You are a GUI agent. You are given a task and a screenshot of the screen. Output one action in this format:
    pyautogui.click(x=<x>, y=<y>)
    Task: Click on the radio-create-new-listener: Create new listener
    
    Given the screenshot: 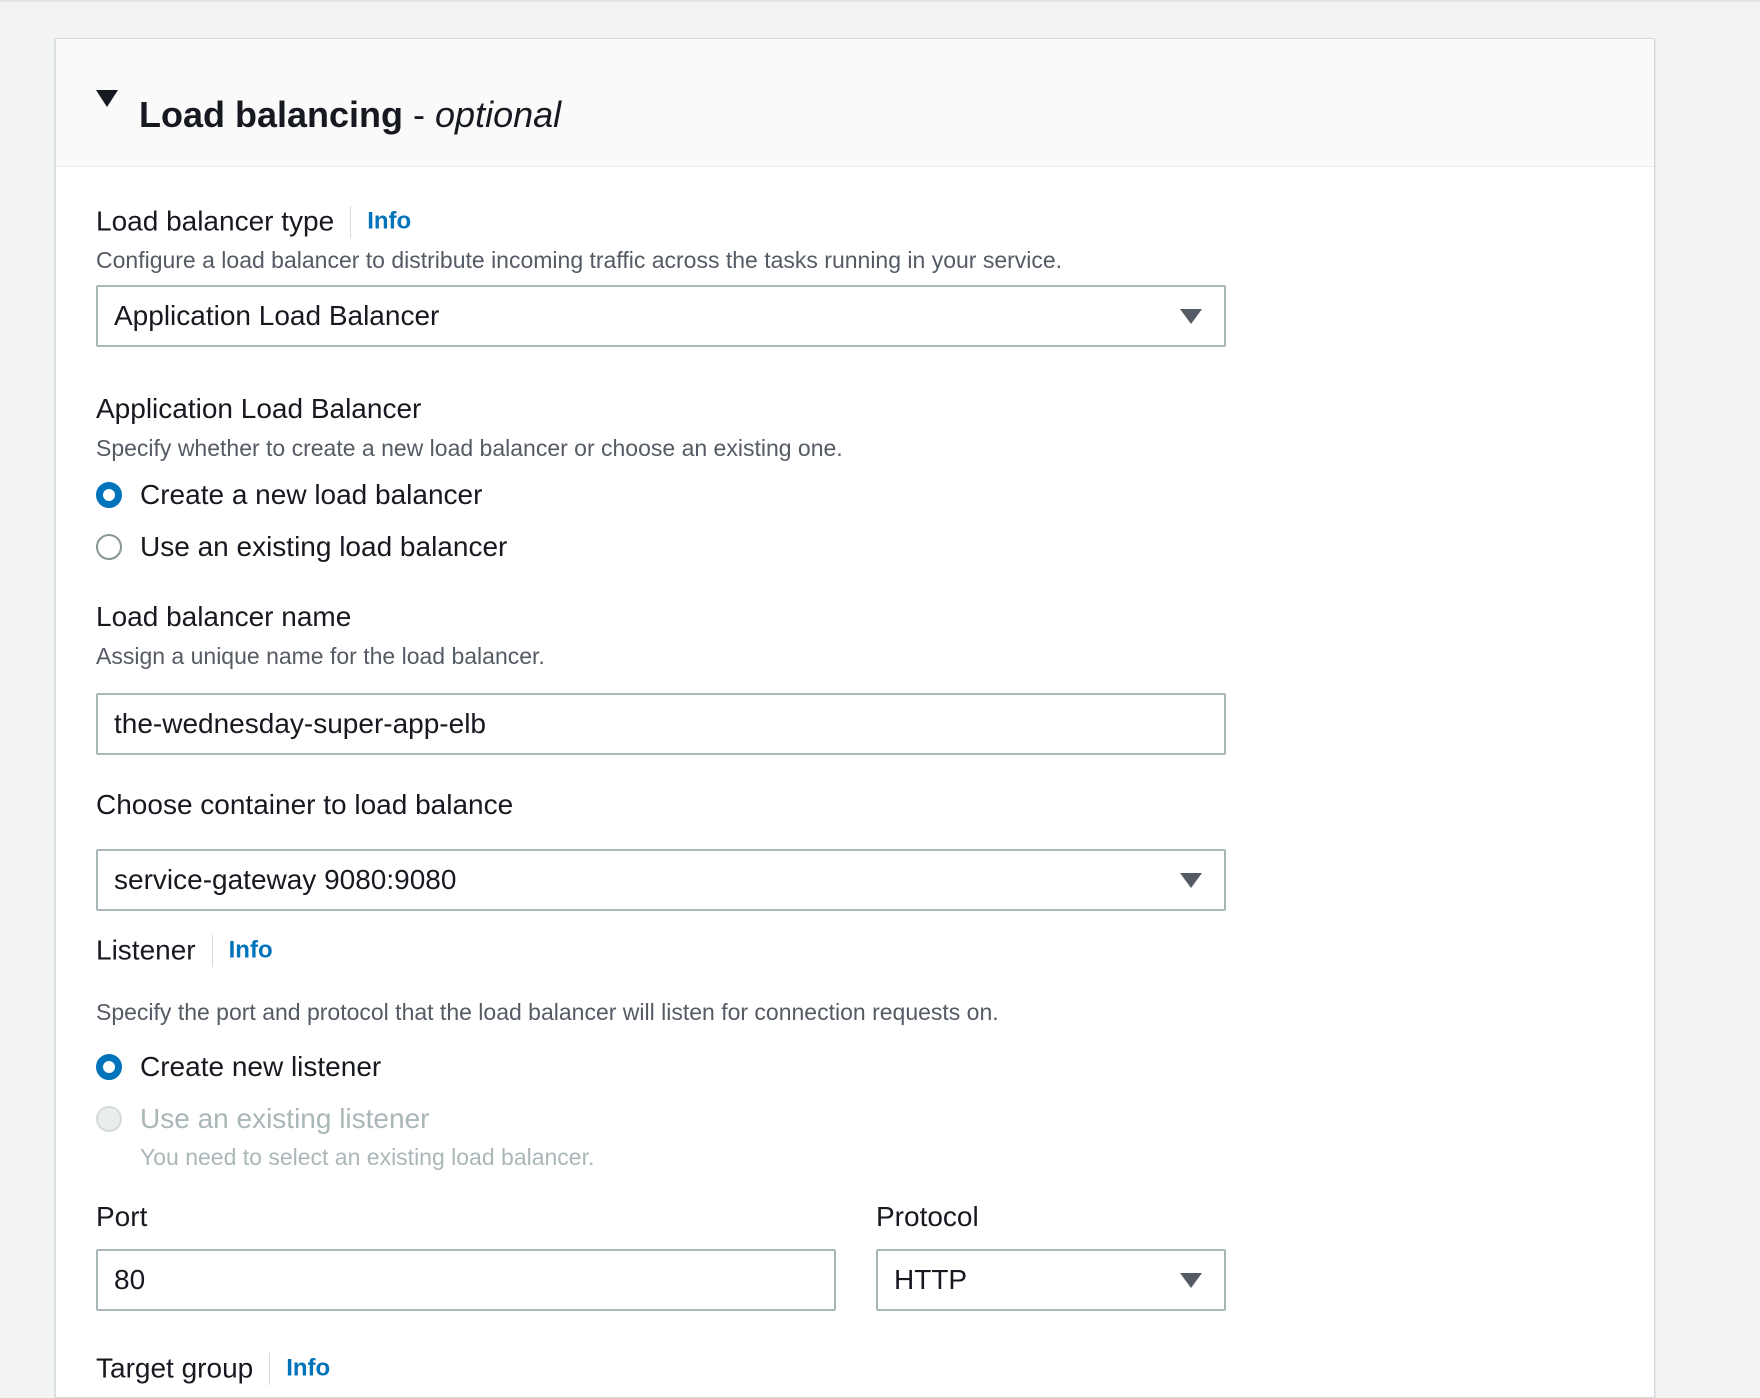 What is the action you would take?
    pyautogui.click(x=346, y=1067)
    